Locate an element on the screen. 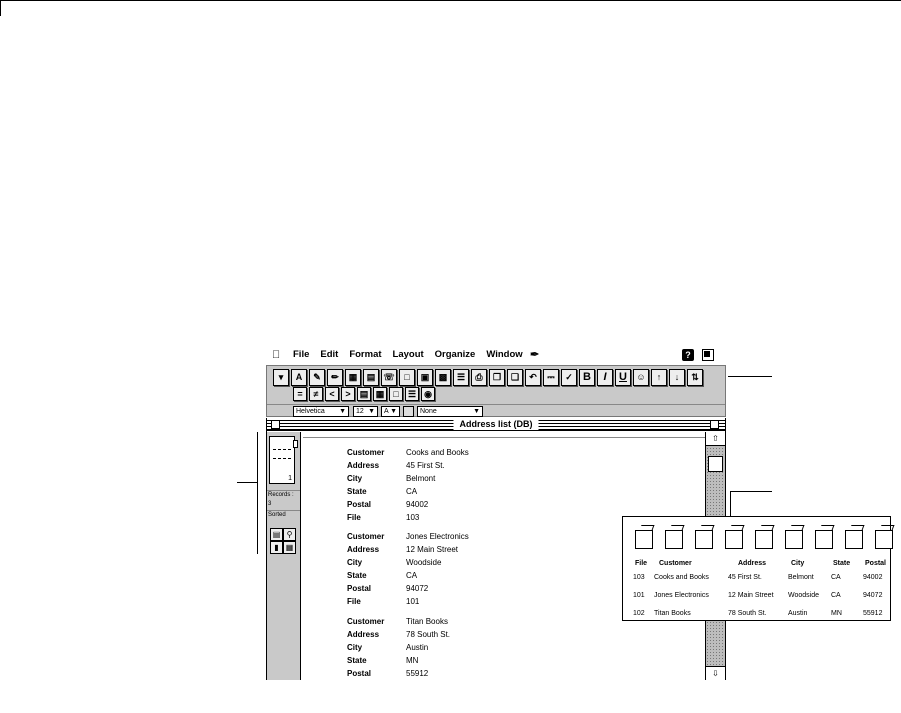  column-header-state: State is located at coordinates (841, 564).